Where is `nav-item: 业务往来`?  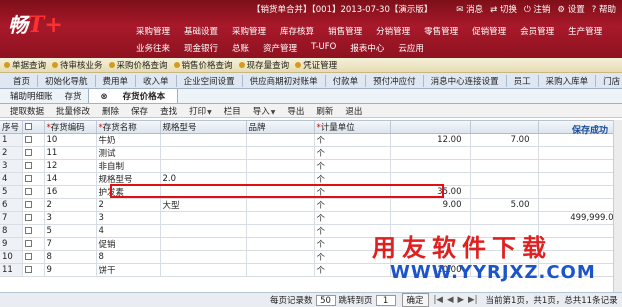 nav-item: 业务往来 is located at coordinates (153, 48).